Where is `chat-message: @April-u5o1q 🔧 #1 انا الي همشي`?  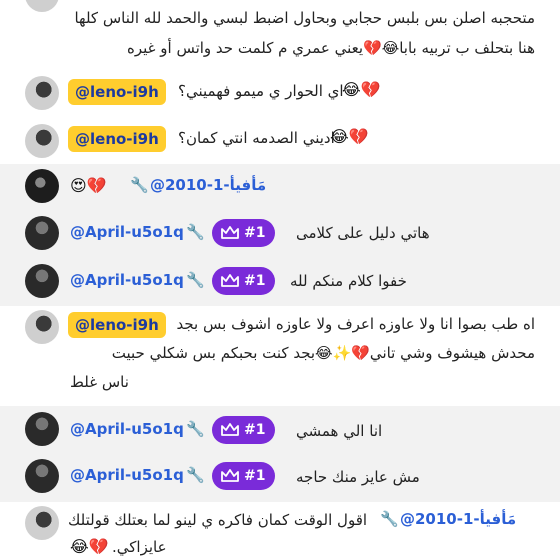 chat-message: @April-u5o1q 🔧 #1 انا الي همشي is located at coordinates (280, 430).